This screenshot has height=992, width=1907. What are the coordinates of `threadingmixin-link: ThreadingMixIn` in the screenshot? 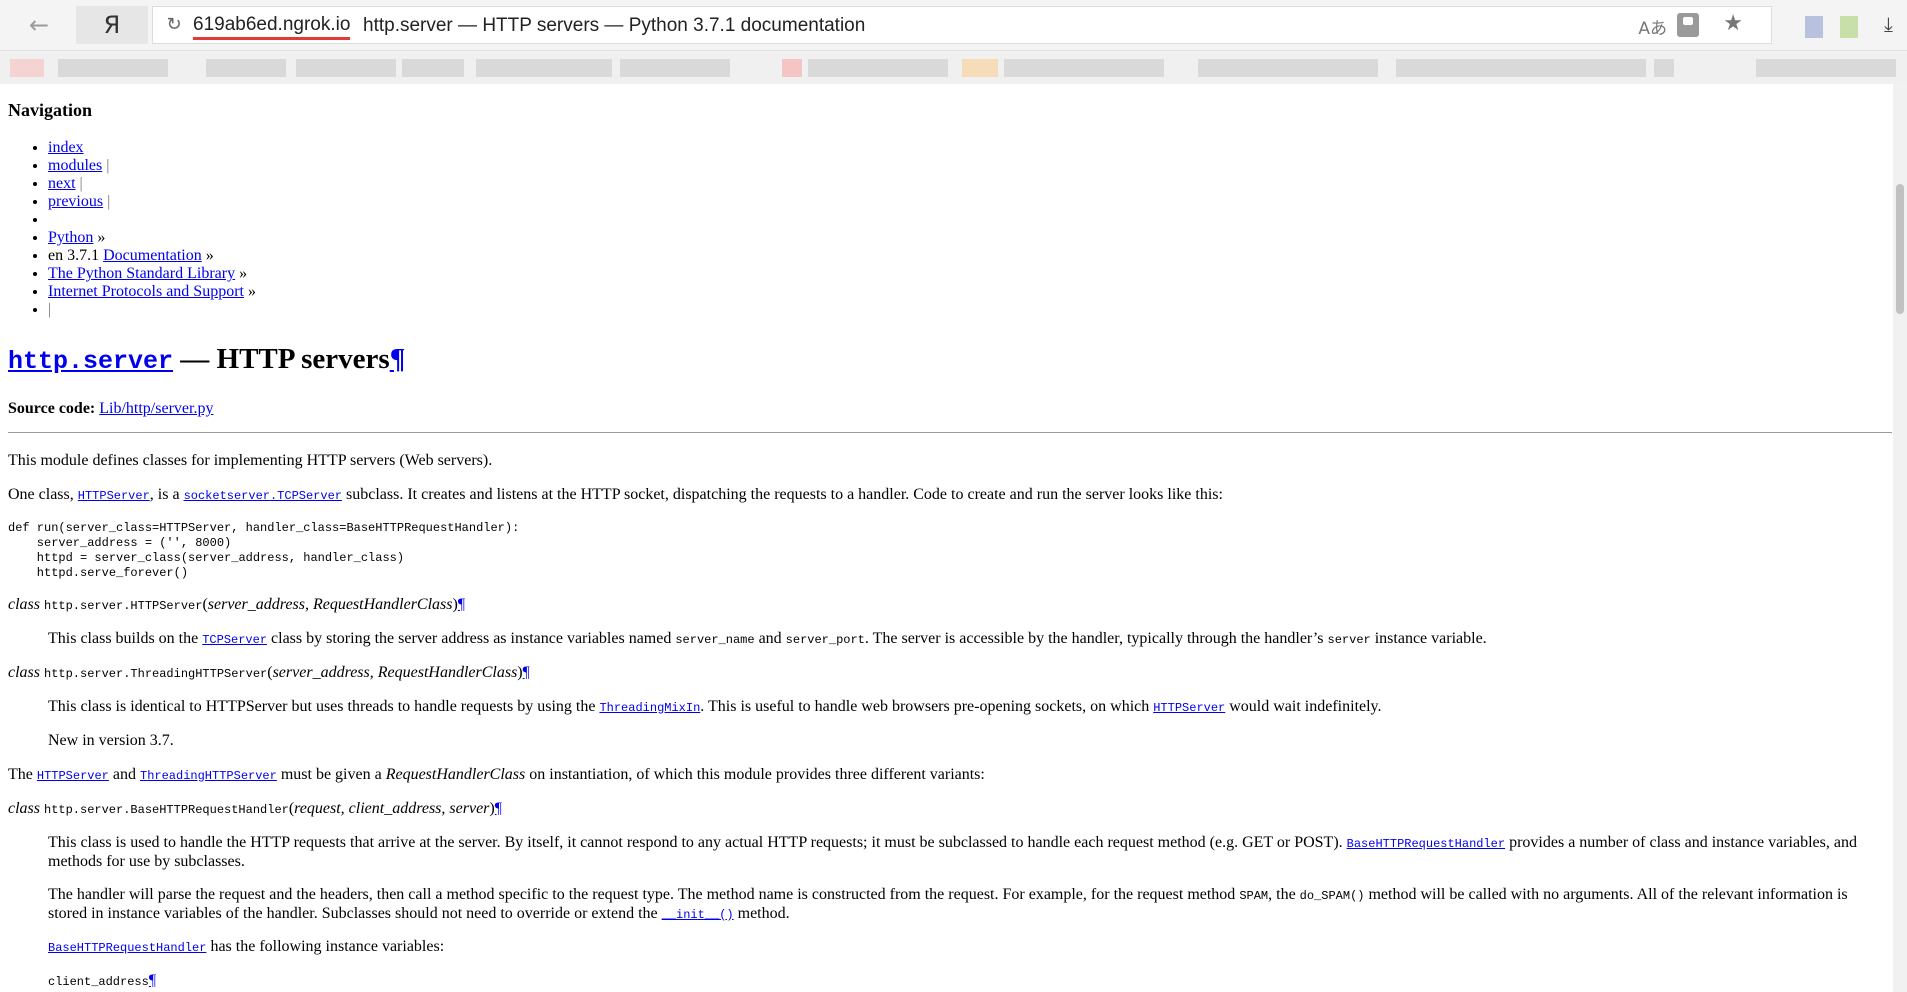 It's located at (649, 706).